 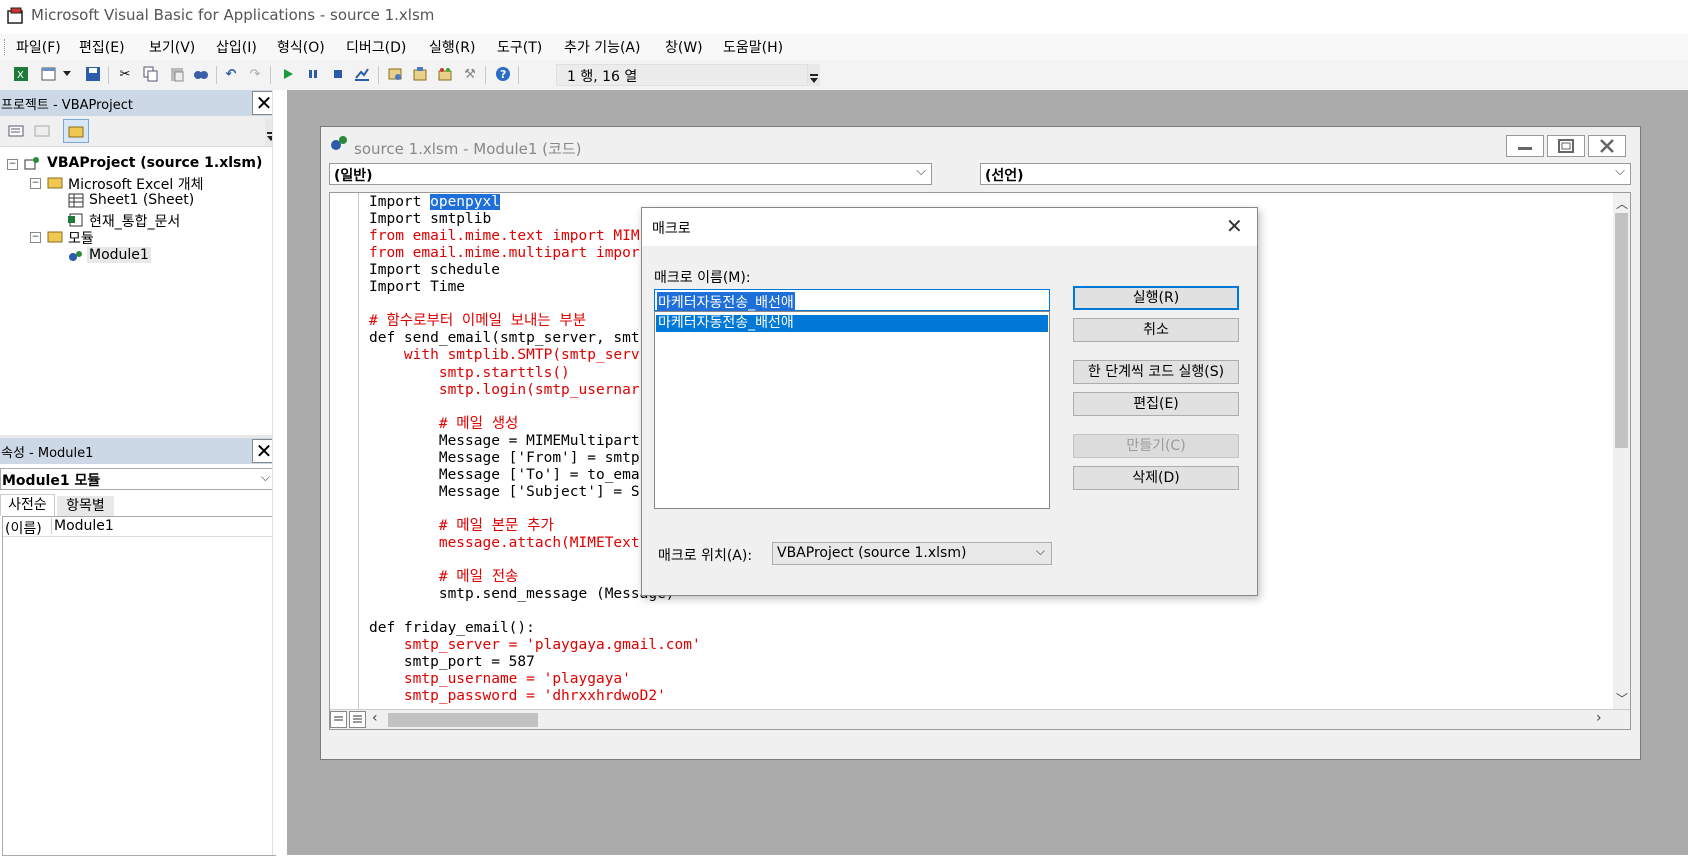 What do you see at coordinates (445, 74) in the screenshot?
I see `object-browser-icon` at bounding box center [445, 74].